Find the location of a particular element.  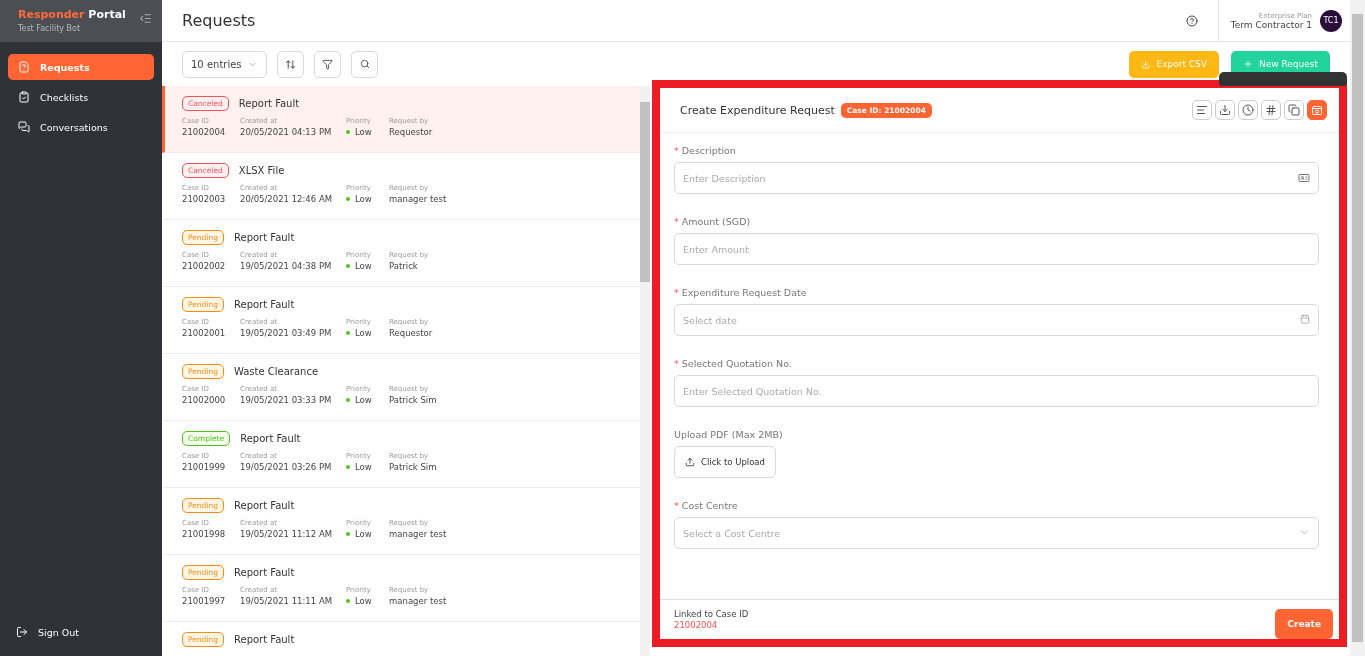

case-id: 21002002 is located at coordinates (204, 266).